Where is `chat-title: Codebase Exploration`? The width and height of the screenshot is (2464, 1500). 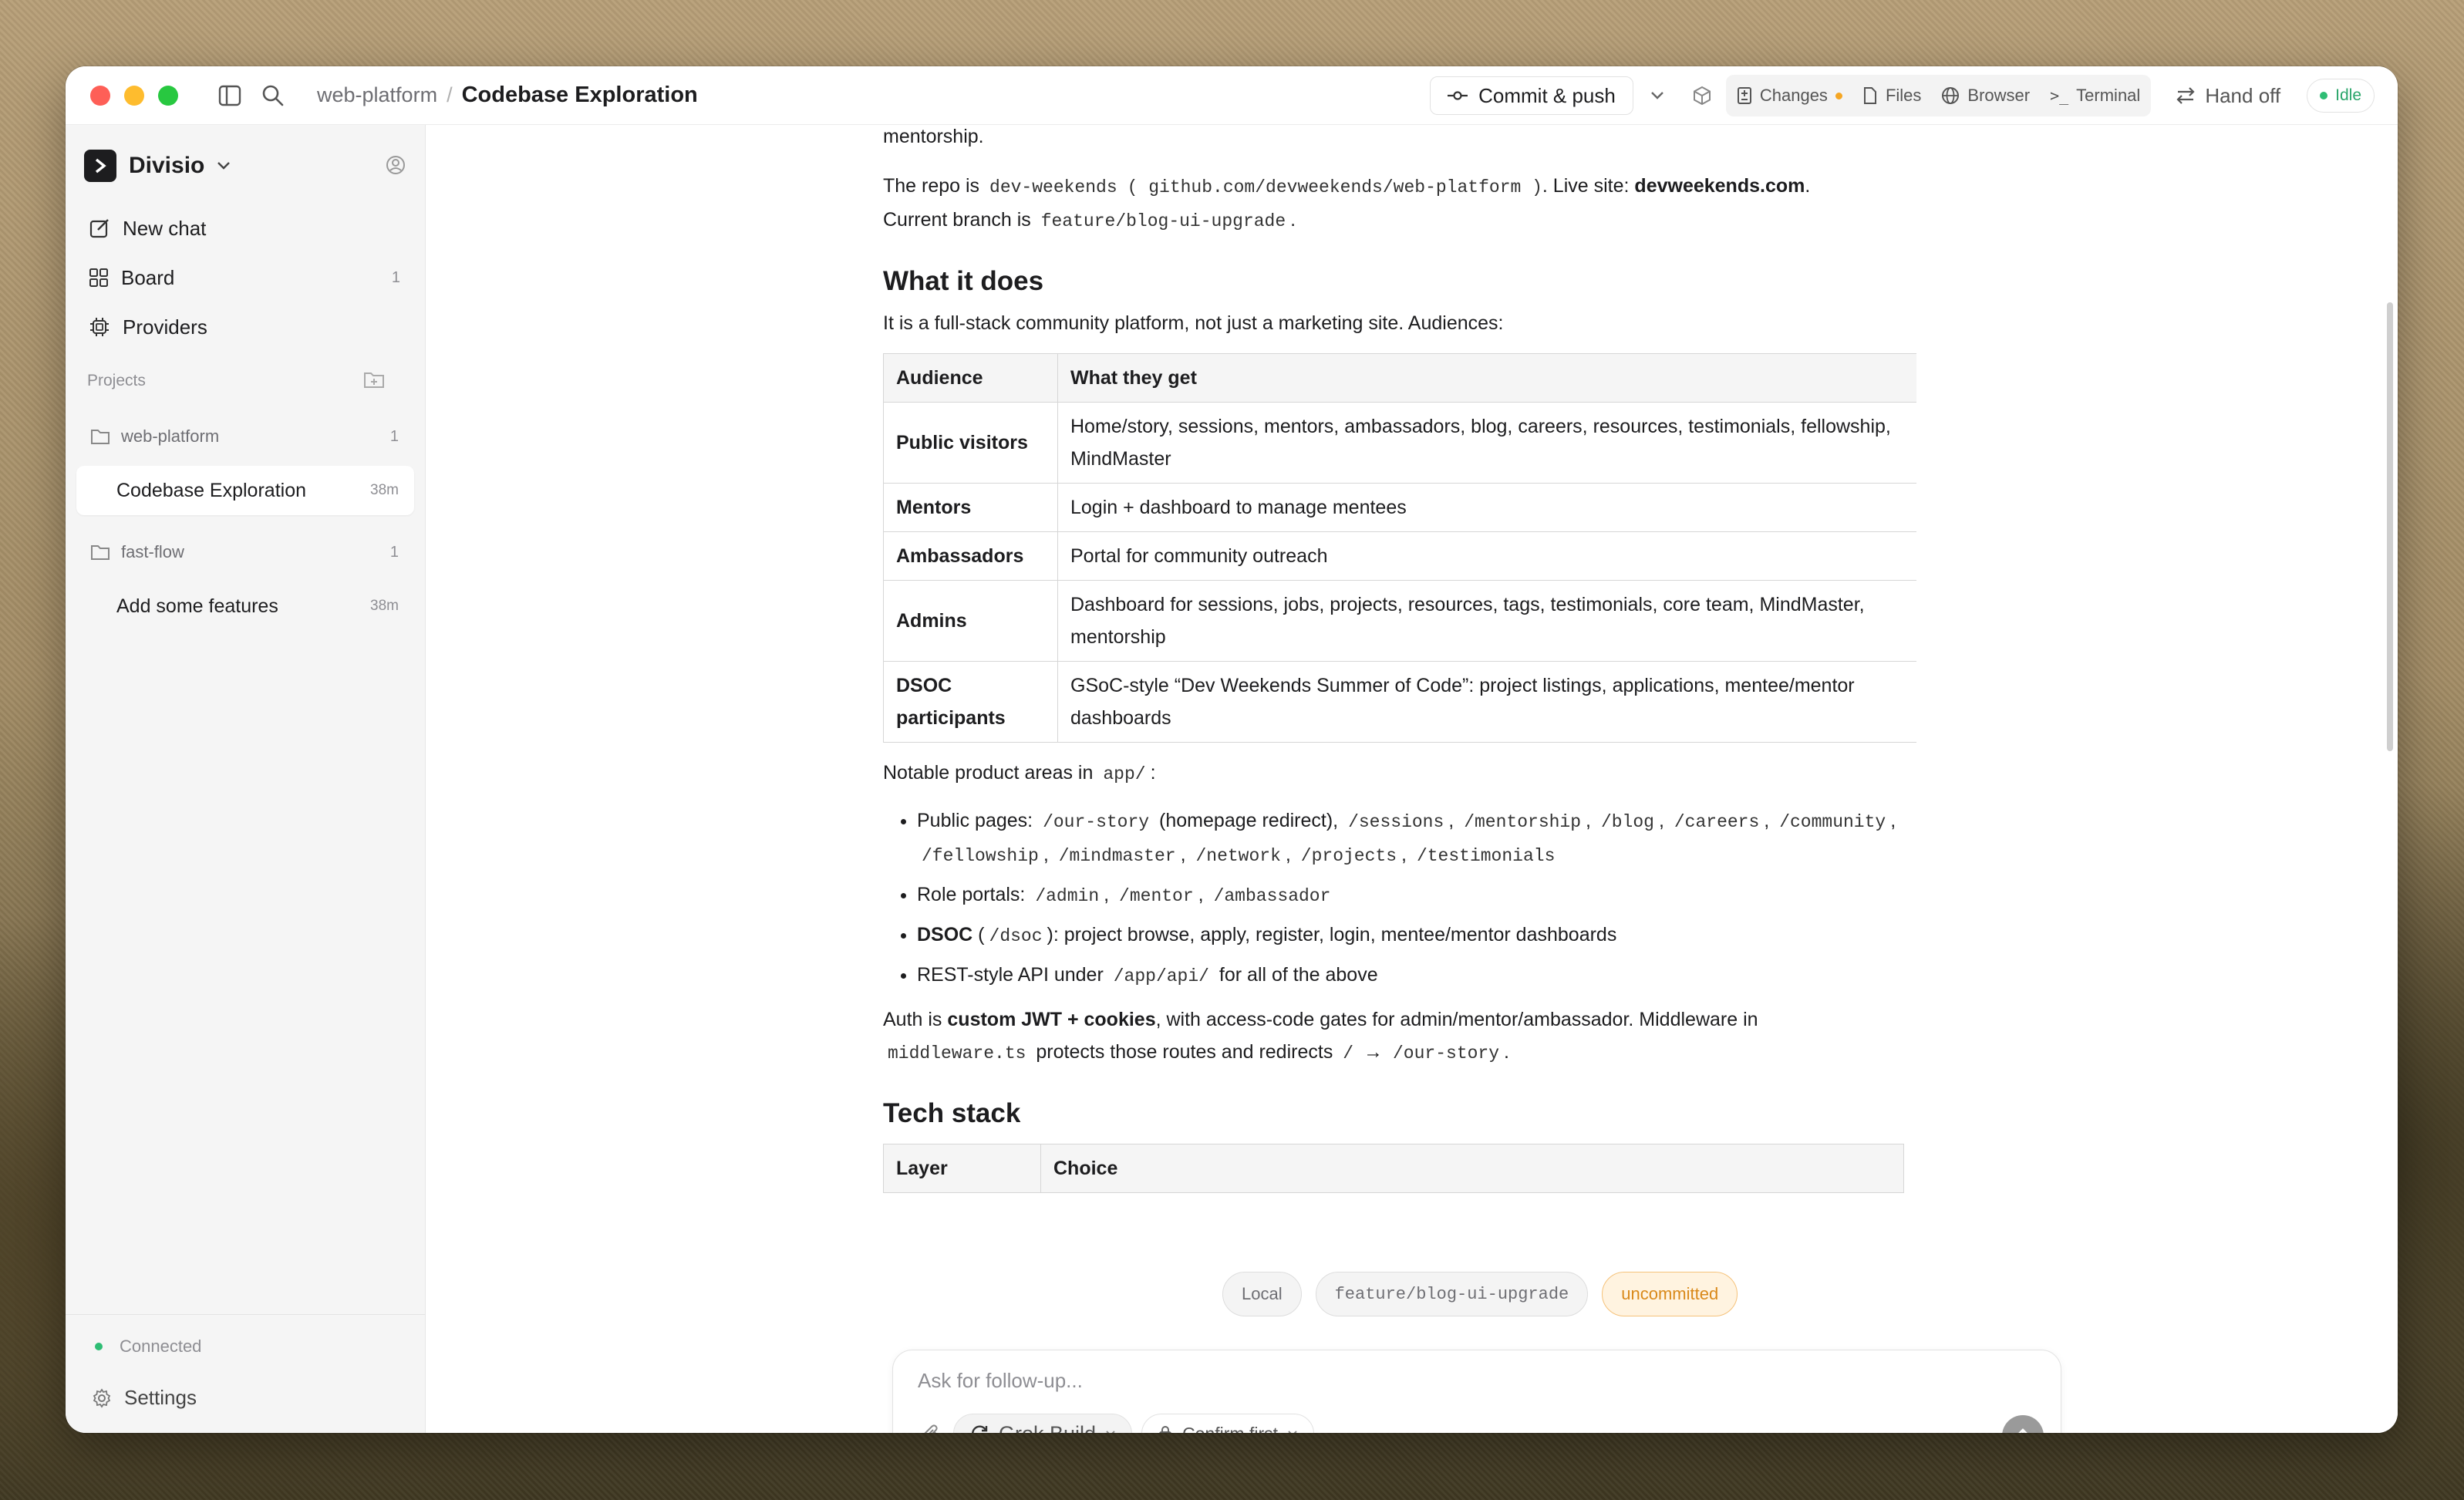 chat-title: Codebase Exploration is located at coordinates (211, 490).